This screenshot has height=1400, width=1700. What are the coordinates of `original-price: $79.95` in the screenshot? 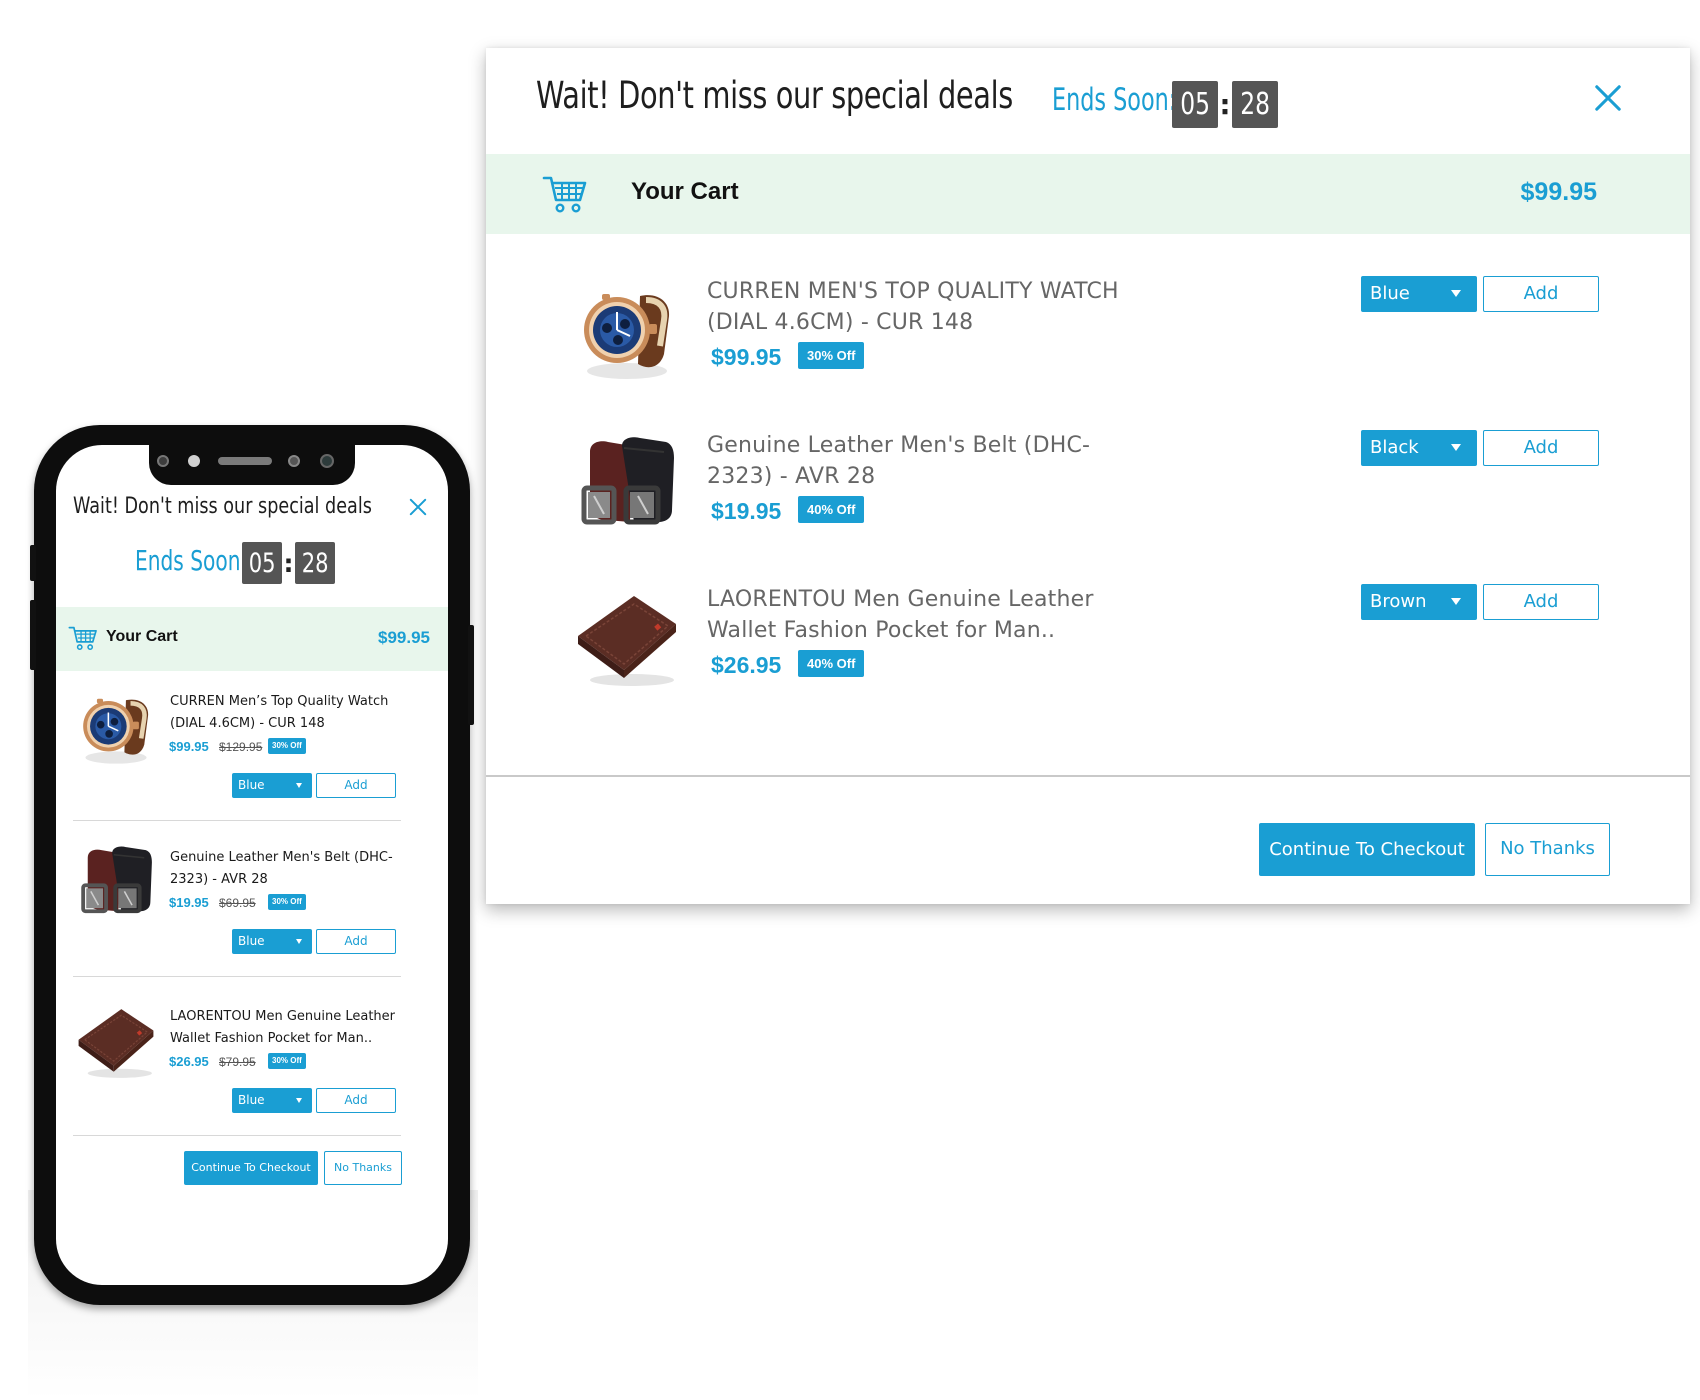 It's located at (237, 1062).